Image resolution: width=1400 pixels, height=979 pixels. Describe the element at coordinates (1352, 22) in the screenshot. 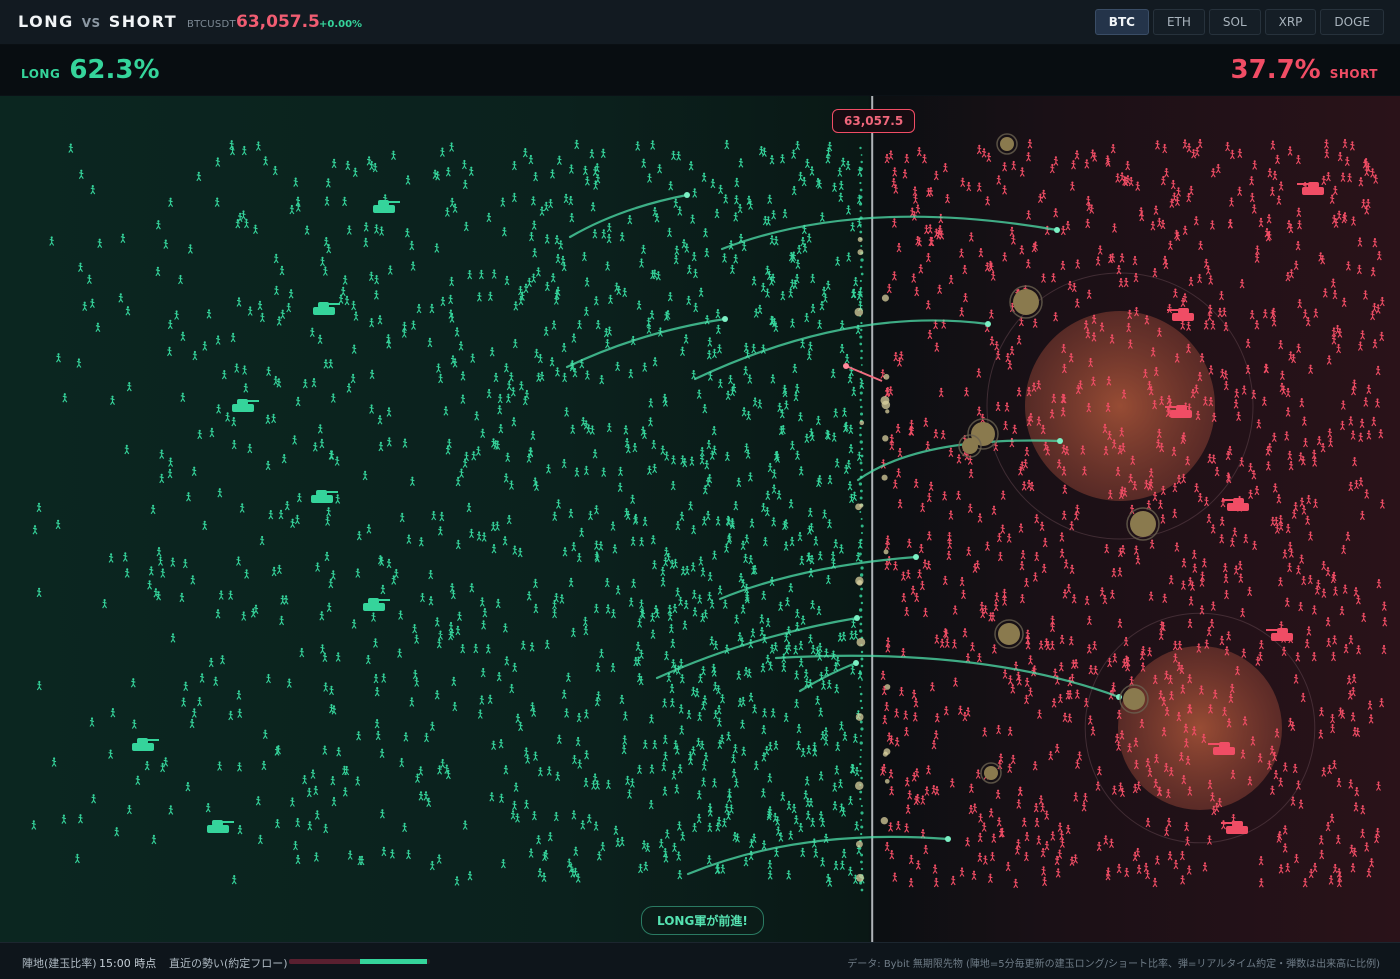

I see `tab-doge: DOGE` at that location.